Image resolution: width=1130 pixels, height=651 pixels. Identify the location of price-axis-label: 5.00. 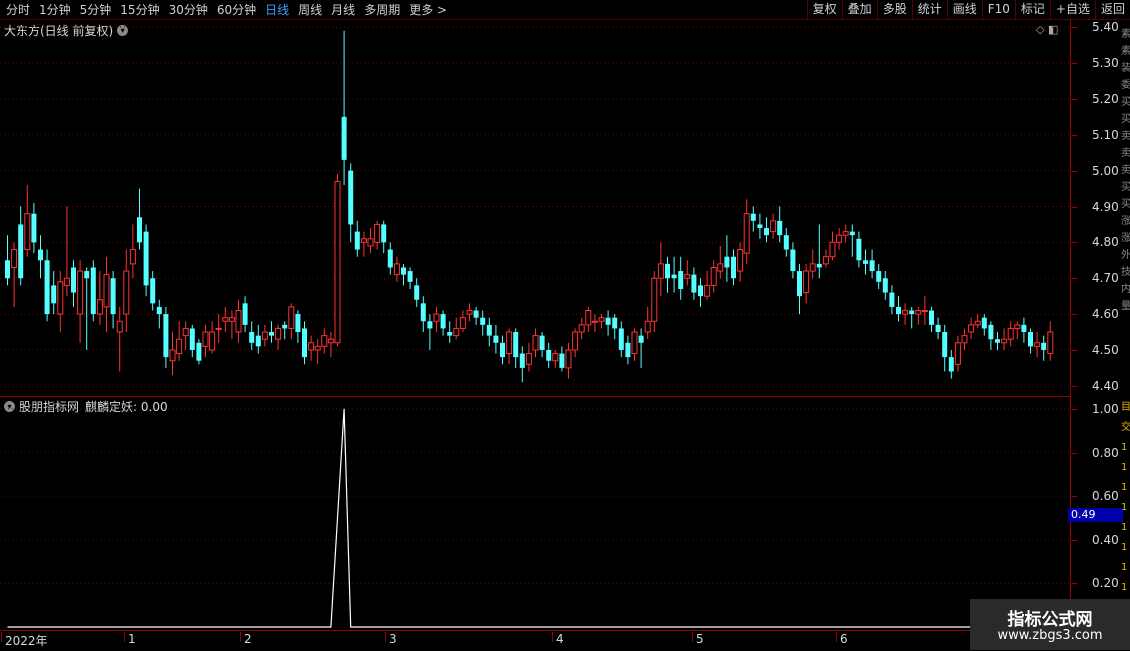
(1105, 170).